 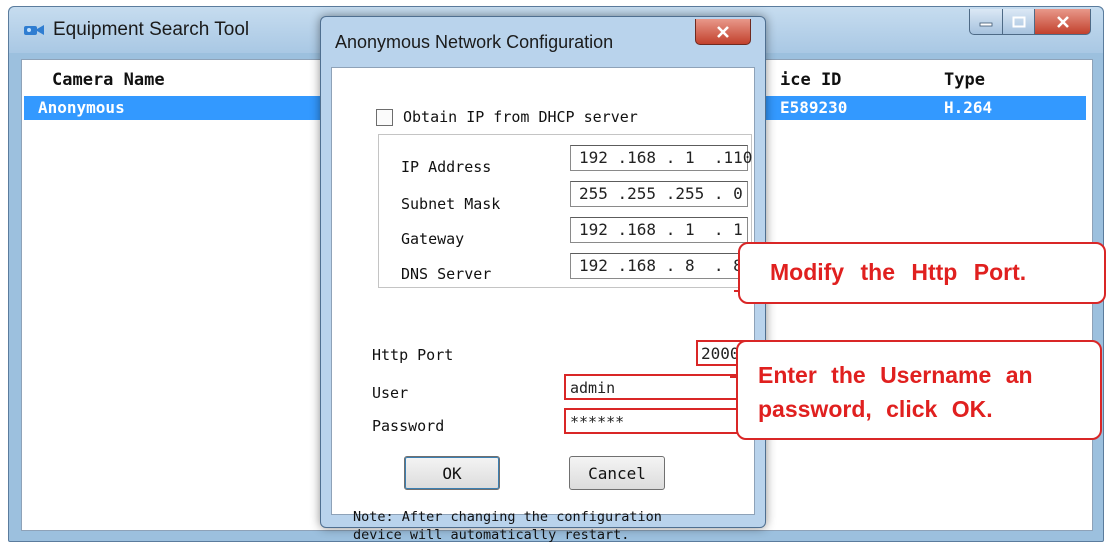 I want to click on maximize-button, so click(x=1019, y=22).